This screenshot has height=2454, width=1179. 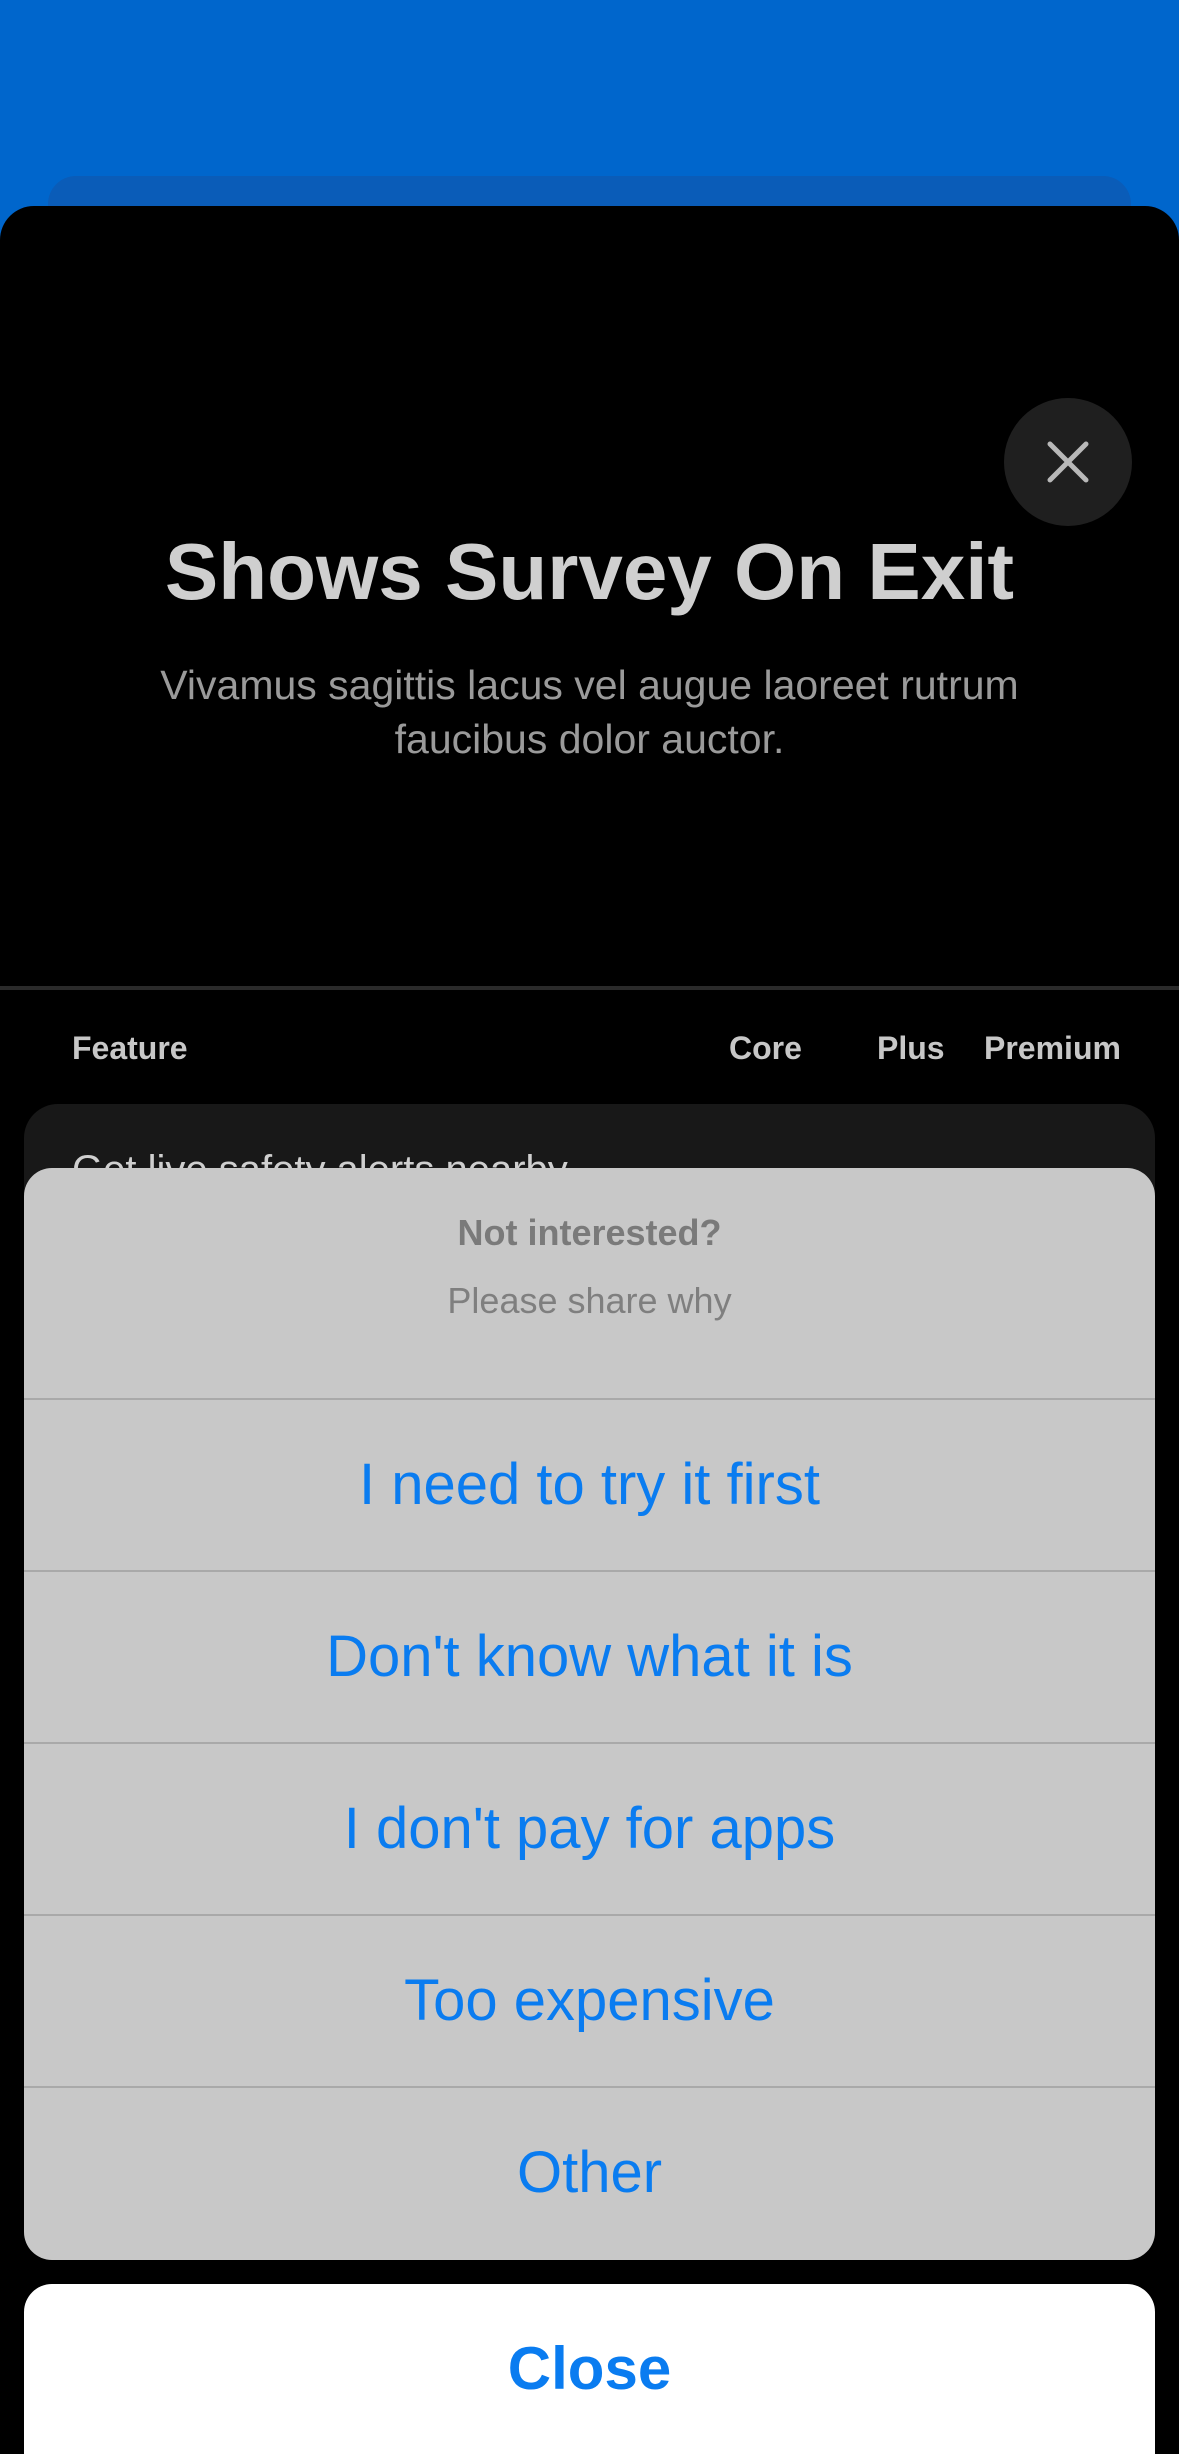 I want to click on table-header-premium: Premium, so click(x=1052, y=1048).